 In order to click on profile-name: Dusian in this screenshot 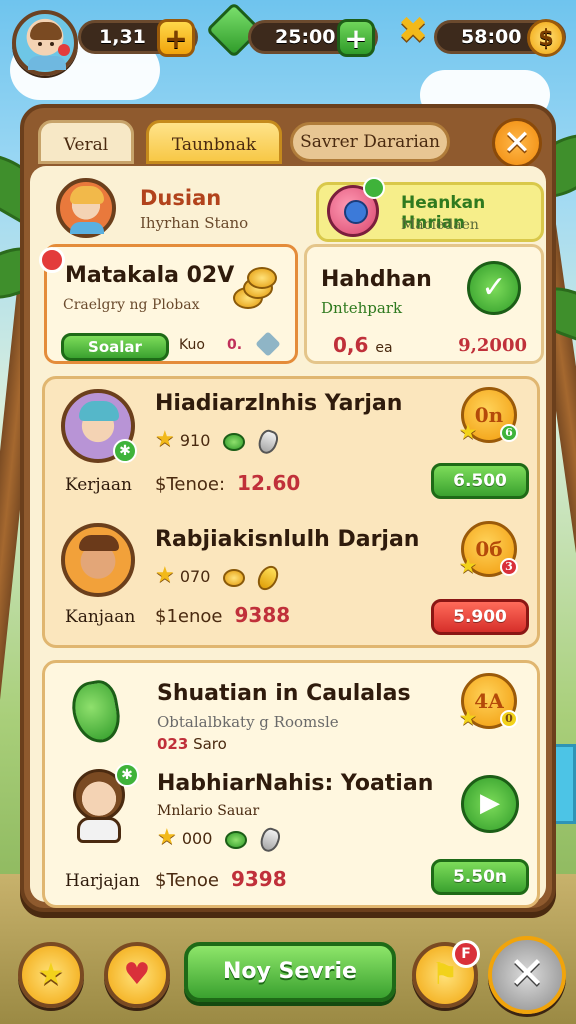, I will do `click(181, 198)`.